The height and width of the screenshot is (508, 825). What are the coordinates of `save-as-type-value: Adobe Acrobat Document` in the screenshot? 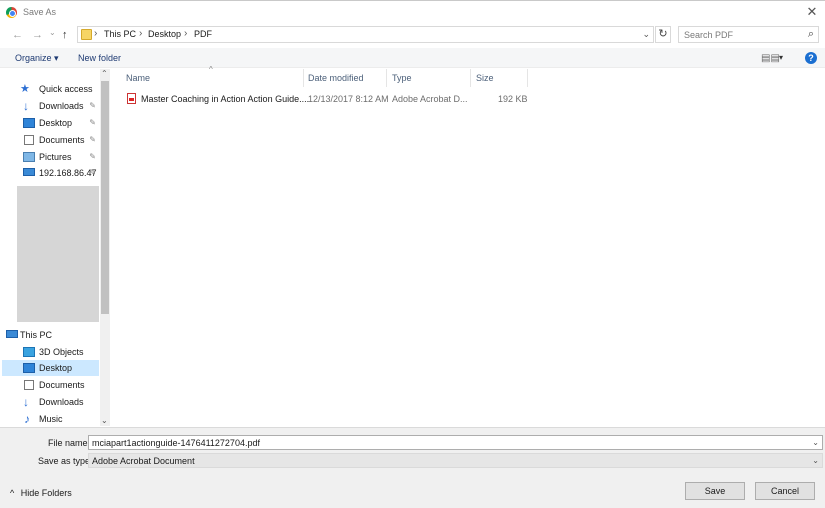 It's located at (143, 461).